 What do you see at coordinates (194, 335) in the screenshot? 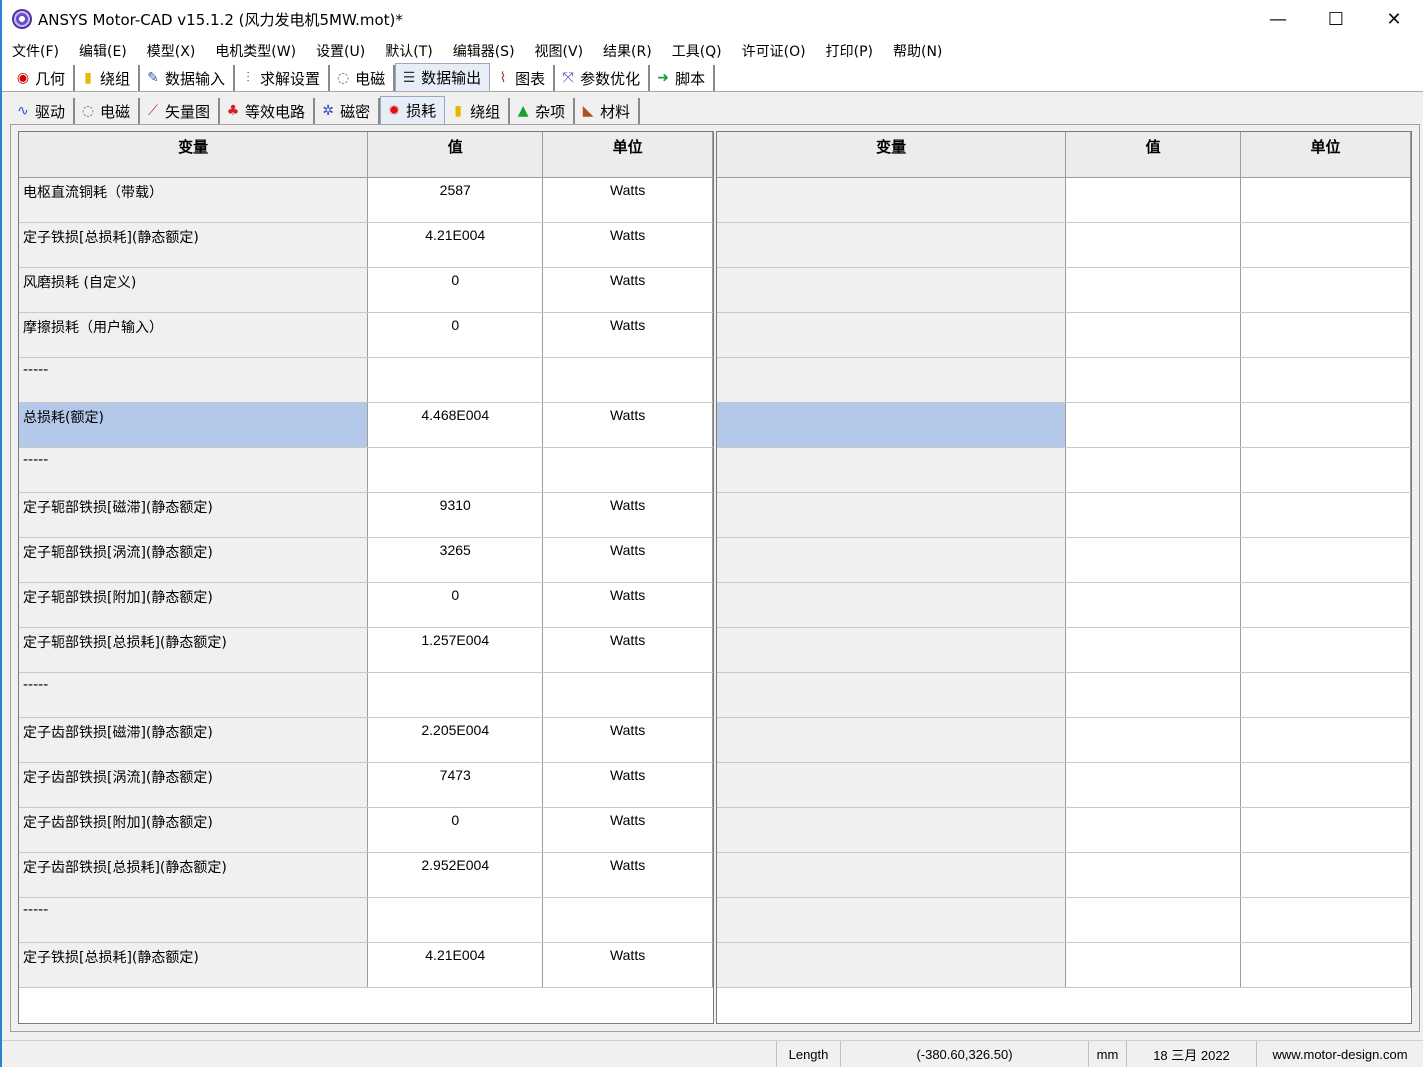
I see `variable-cell: 摩擦损耗（用户输入）` at bounding box center [194, 335].